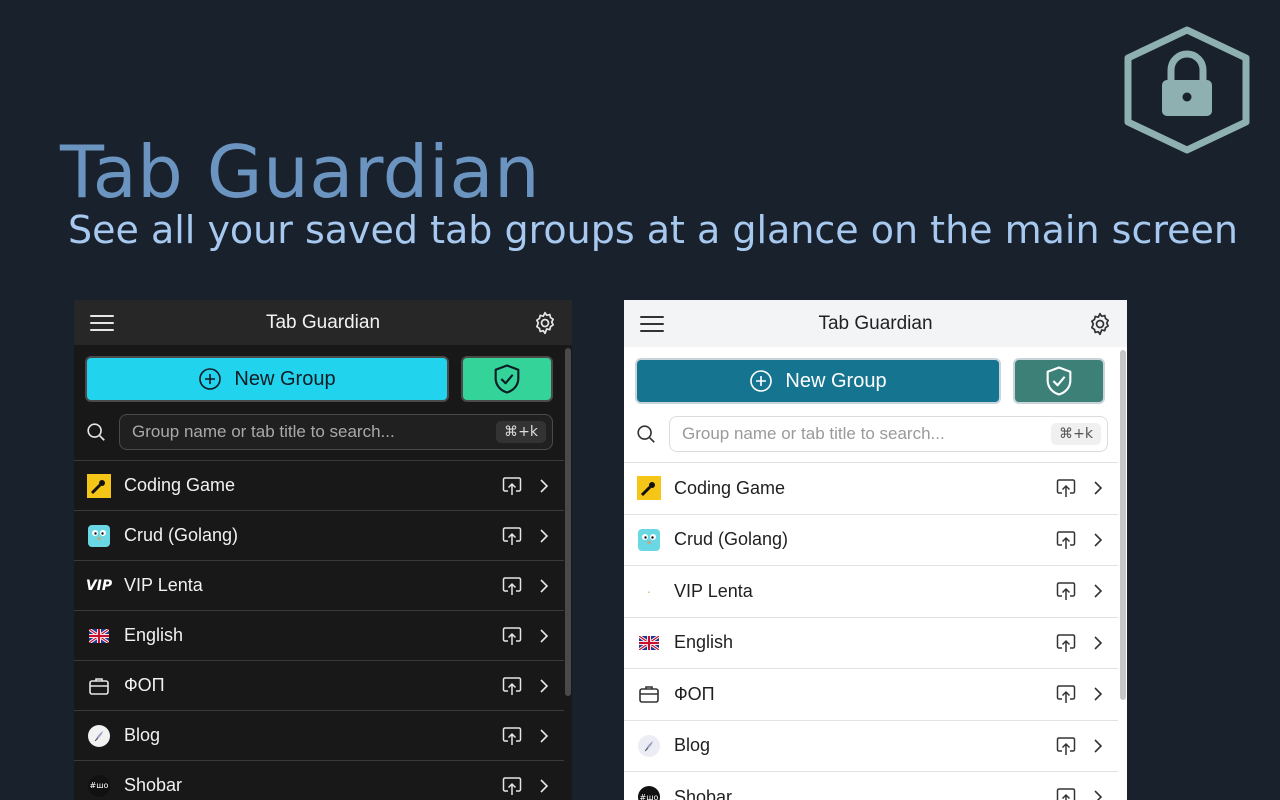 The image size is (1280, 800). Describe the element at coordinates (1187, 90) in the screenshot. I see `lock-shield-logo-icon` at that location.